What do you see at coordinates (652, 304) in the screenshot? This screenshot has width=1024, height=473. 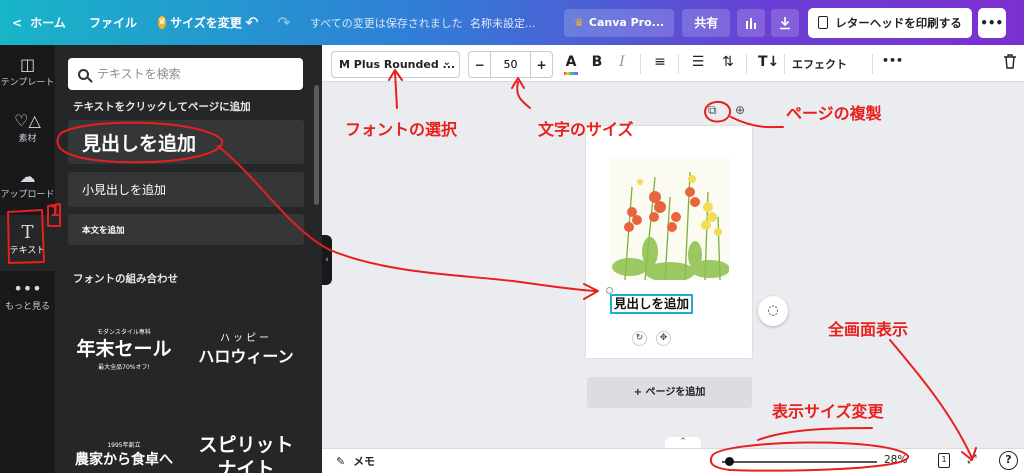 I see `heading-text-box: 見出しを追加` at bounding box center [652, 304].